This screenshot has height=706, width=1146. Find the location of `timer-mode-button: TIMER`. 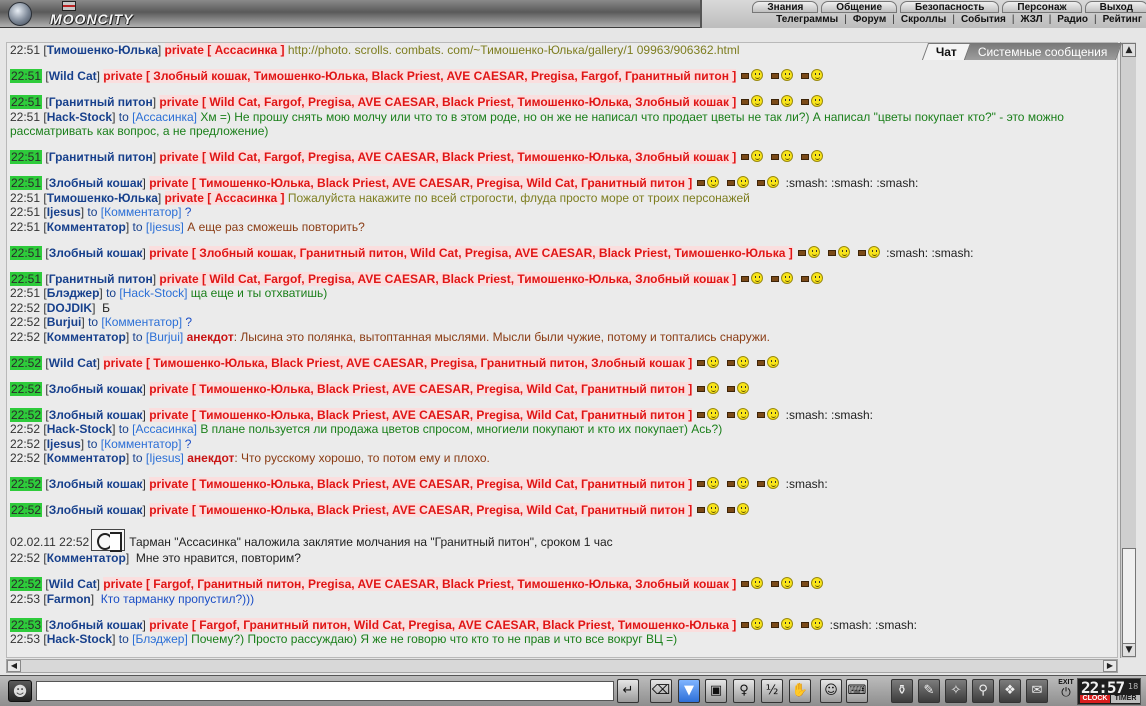

timer-mode-button: TIMER is located at coordinates (1125, 699).